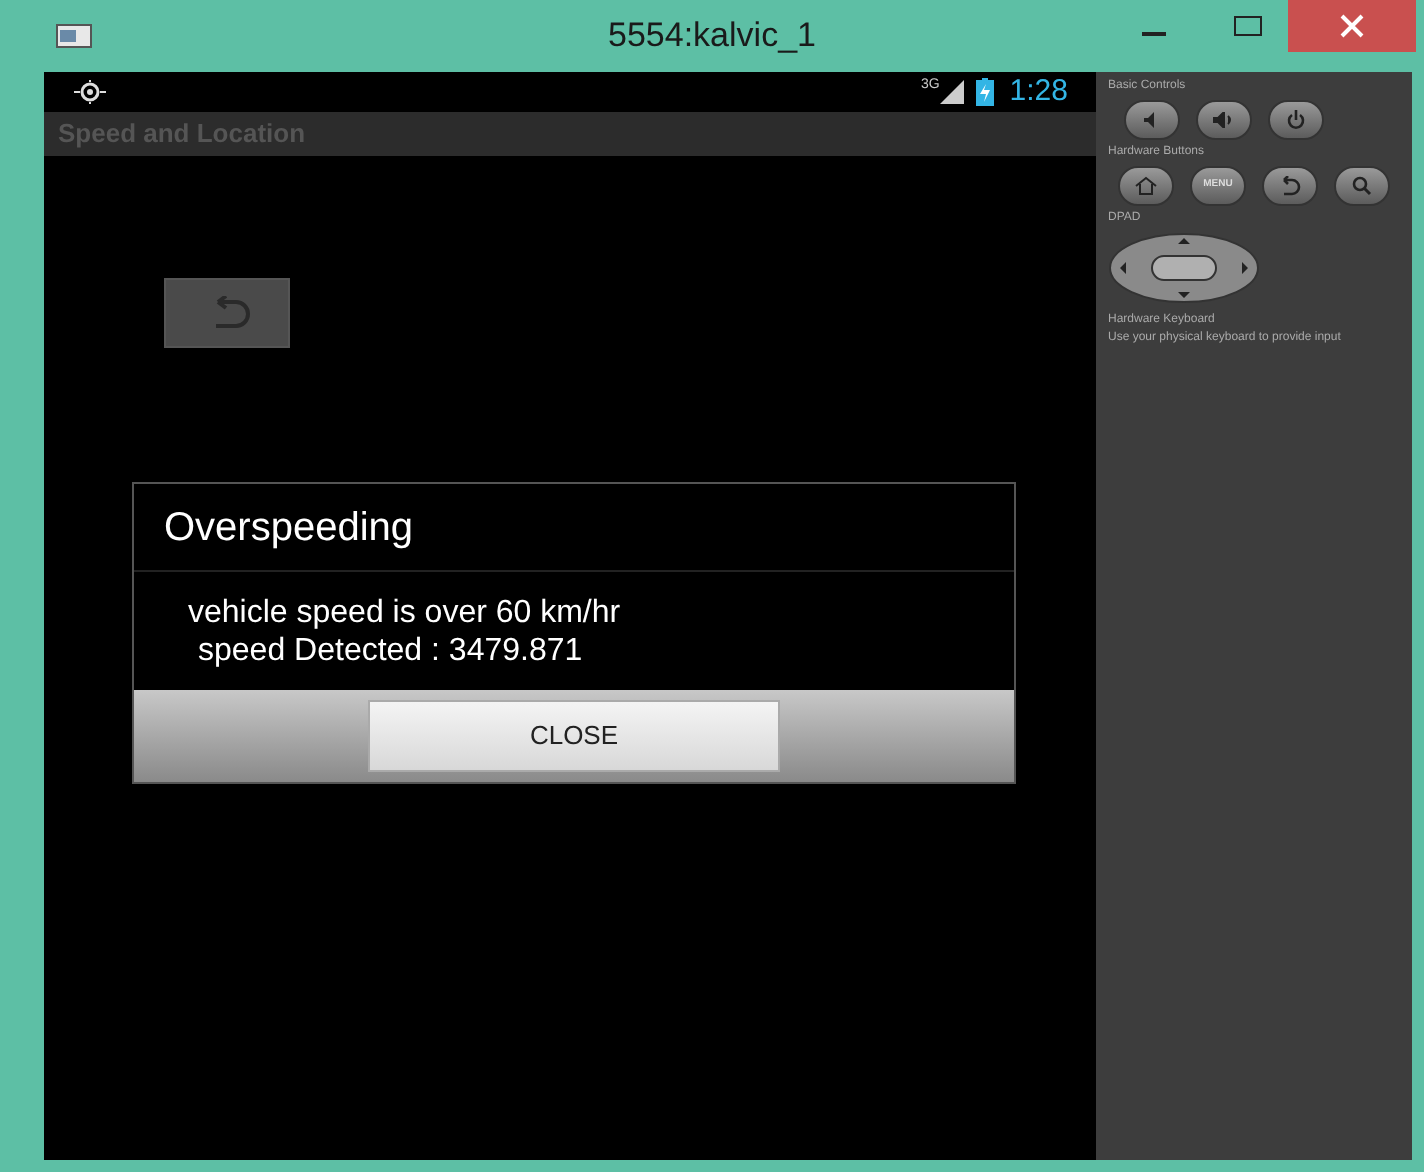 Image resolution: width=1424 pixels, height=1172 pixels. What do you see at coordinates (289, 528) in the screenshot?
I see `dialog-title: Overspeeding` at bounding box center [289, 528].